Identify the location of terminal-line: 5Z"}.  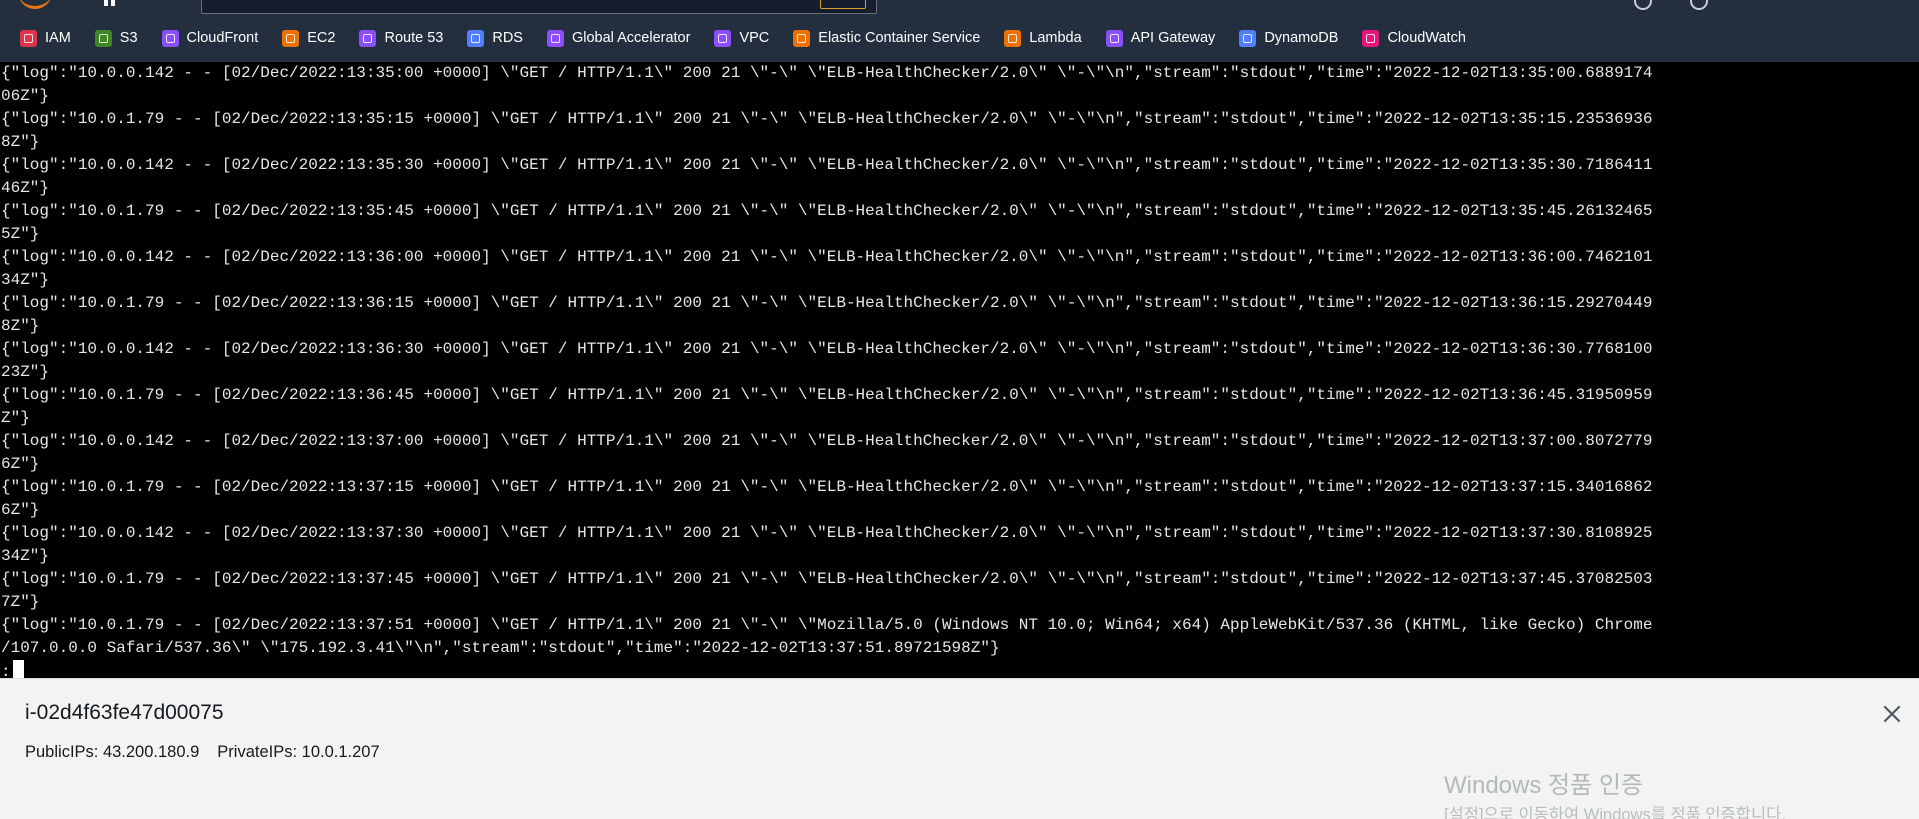
(20, 234).